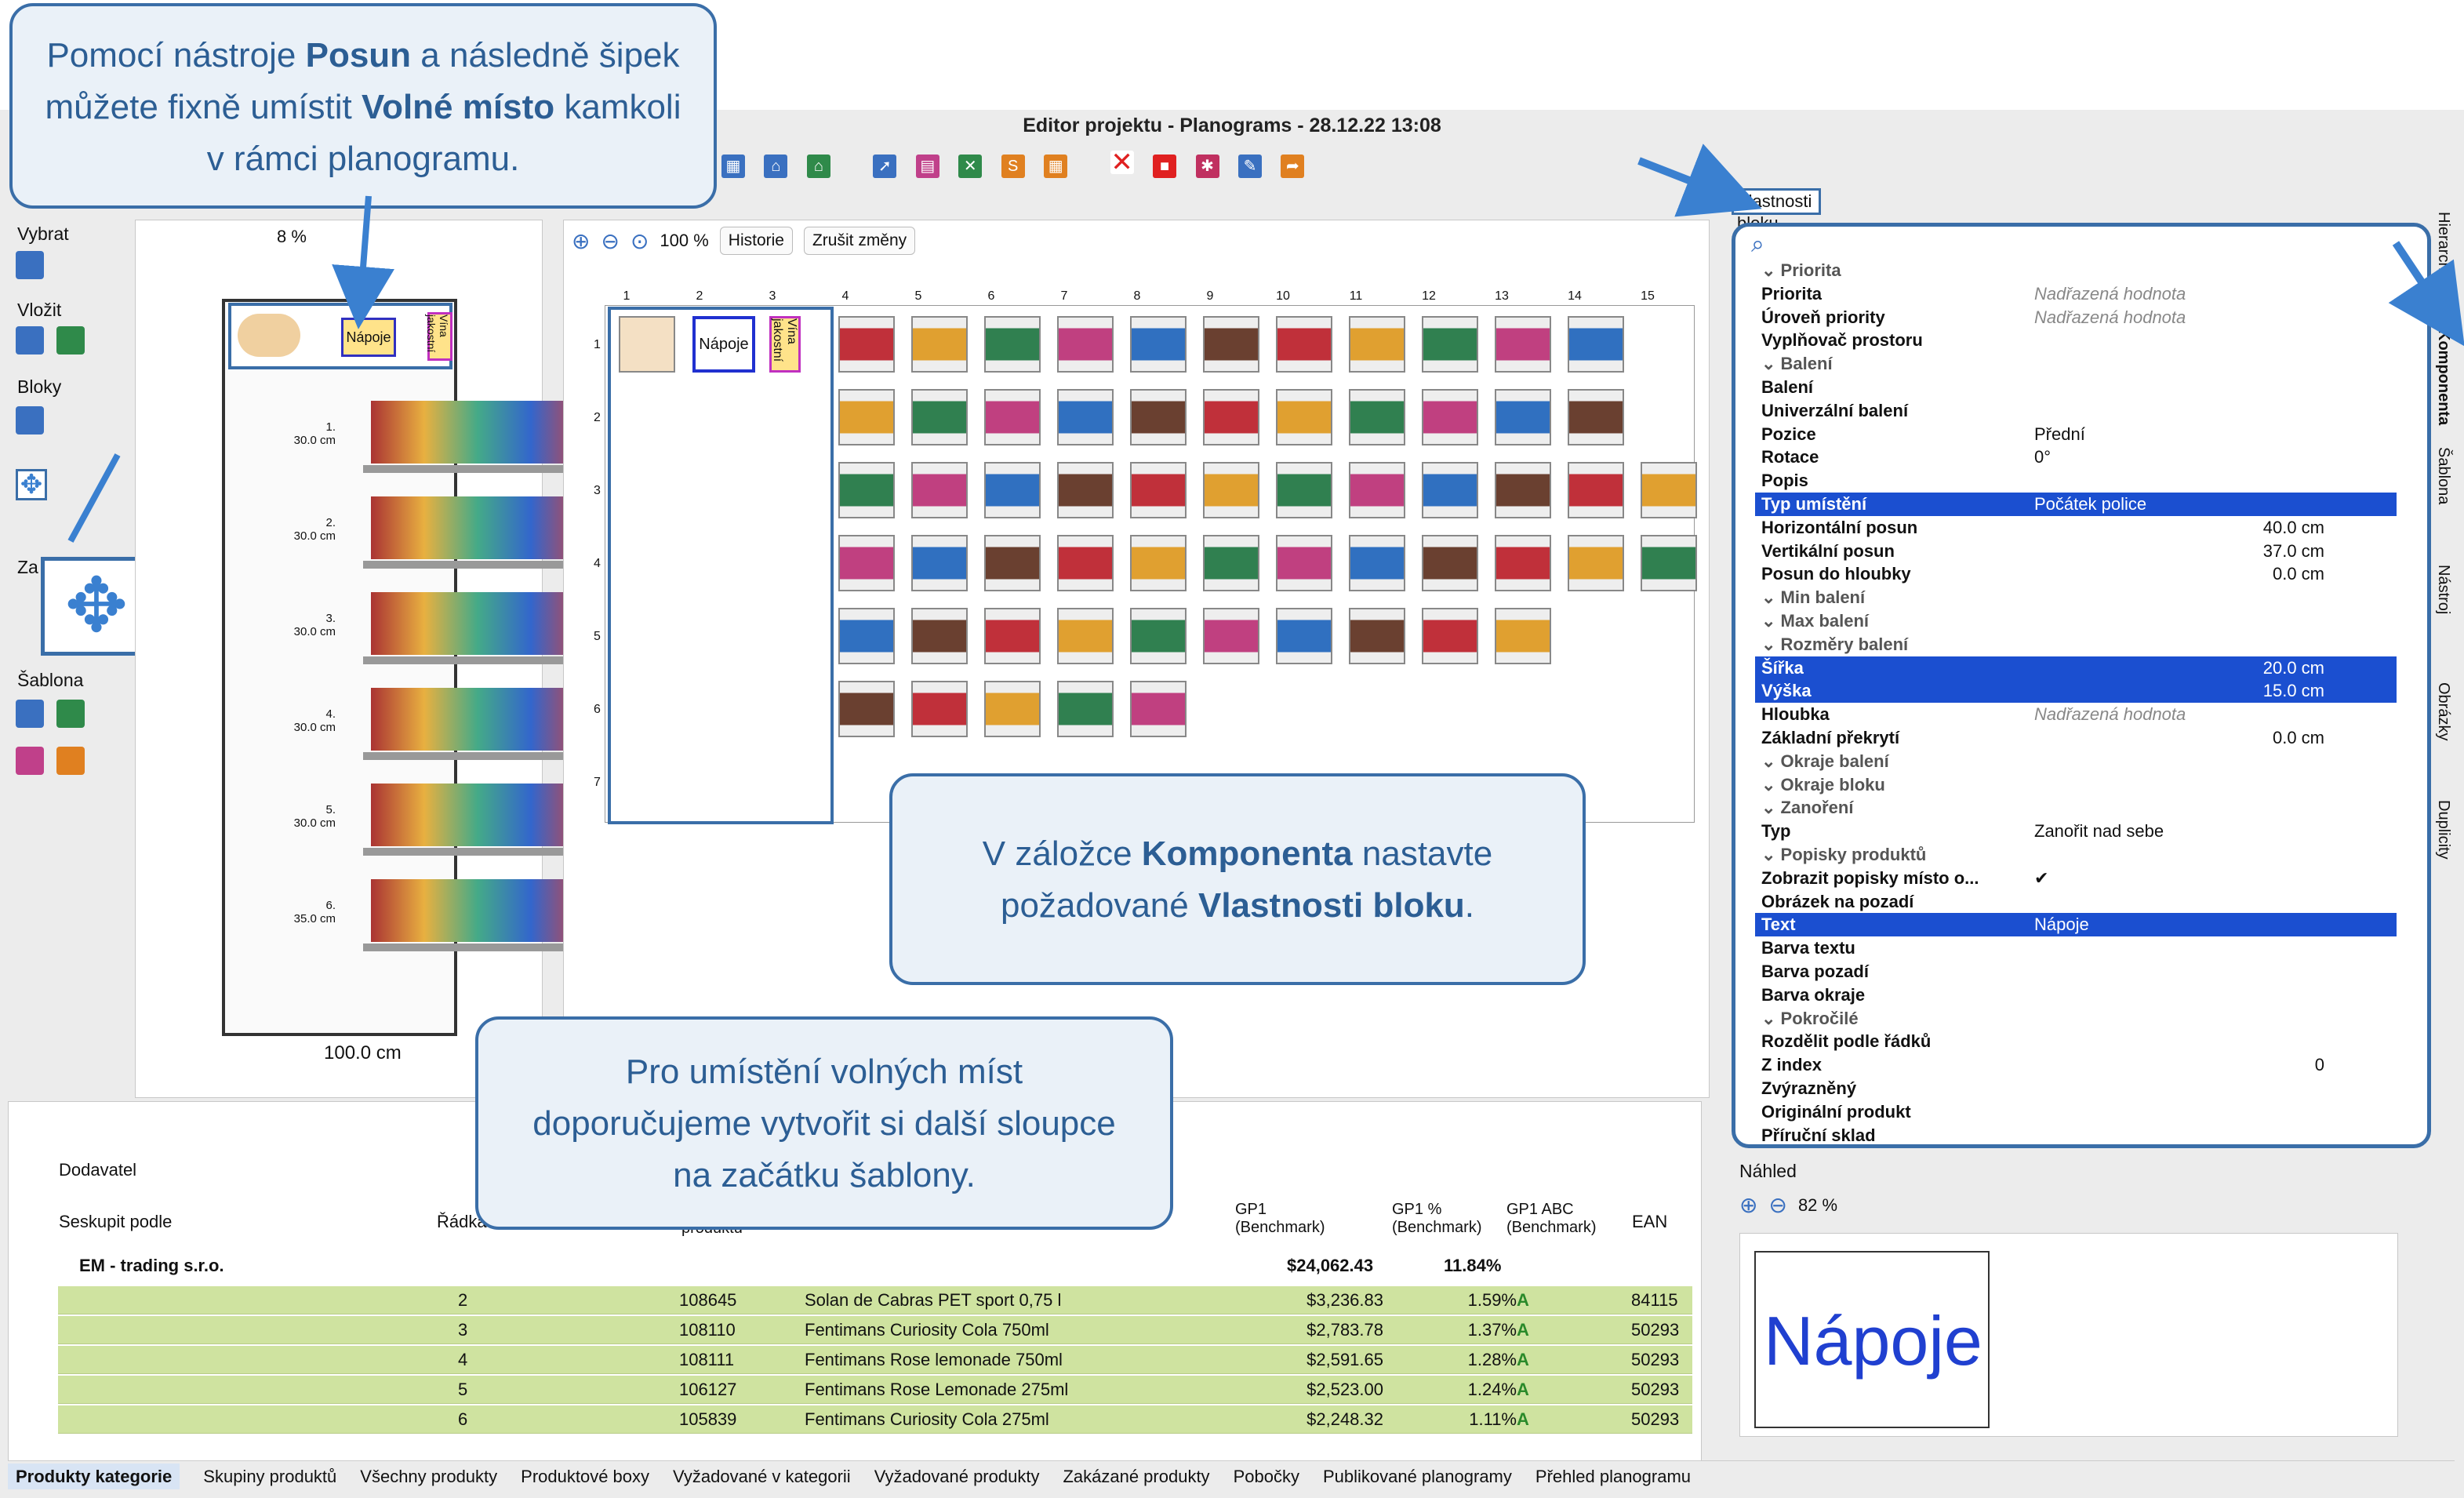  What do you see at coordinates (363, 262) in the screenshot?
I see `arrow-to-mini-block` at bounding box center [363, 262].